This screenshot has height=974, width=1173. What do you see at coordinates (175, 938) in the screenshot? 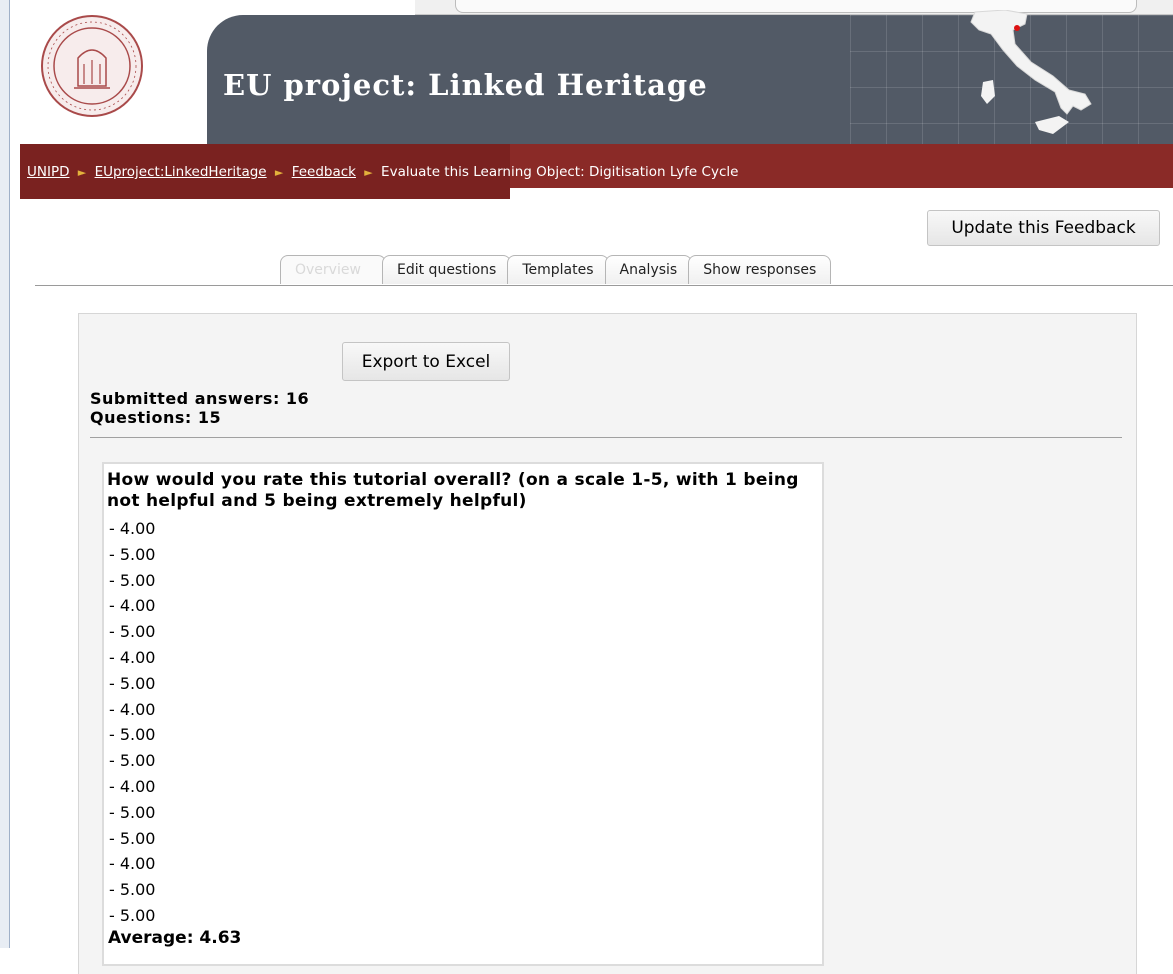
I see `average-value: Average: 4.63` at bounding box center [175, 938].